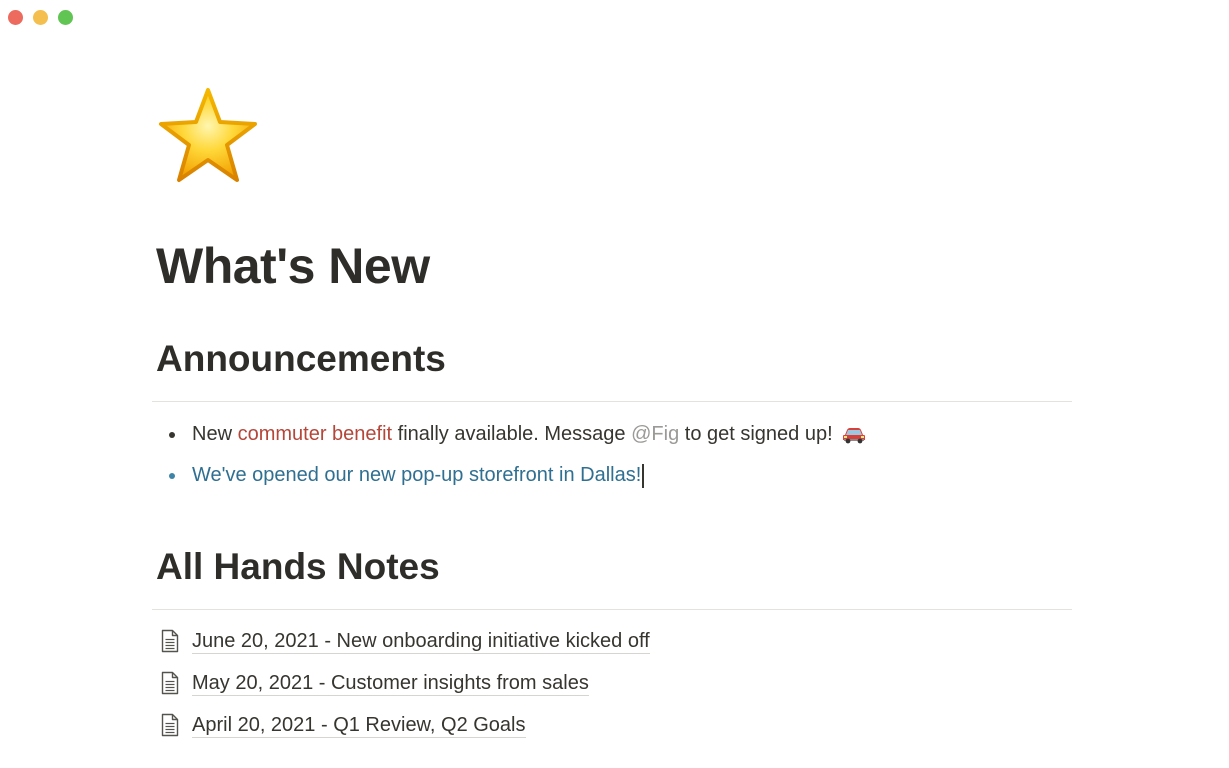  Describe the element at coordinates (315, 434) in the screenshot. I see `commuter-benefit-highlight: commuter benefit` at that location.